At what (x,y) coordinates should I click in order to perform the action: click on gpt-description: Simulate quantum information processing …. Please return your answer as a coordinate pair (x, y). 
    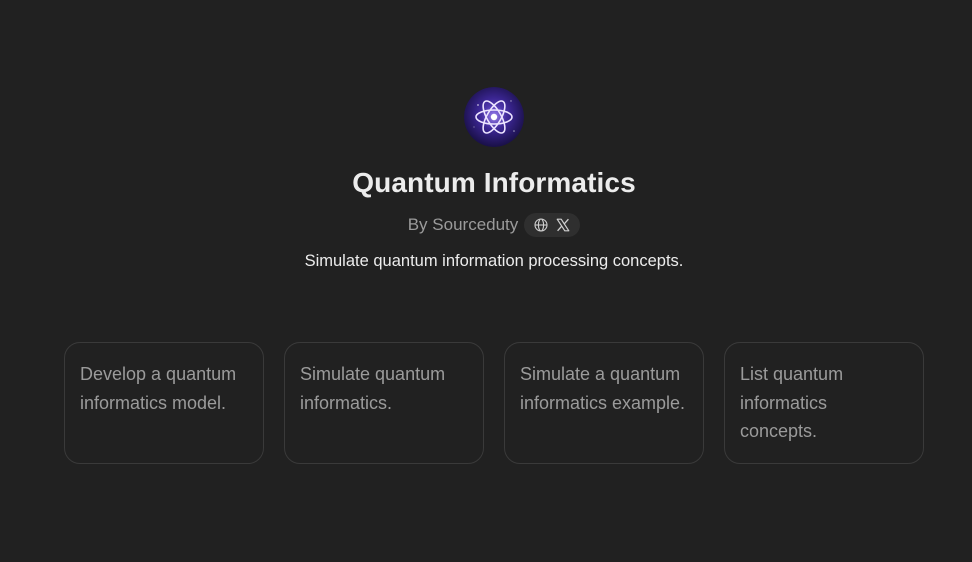
    Looking at the image, I should click on (494, 261).